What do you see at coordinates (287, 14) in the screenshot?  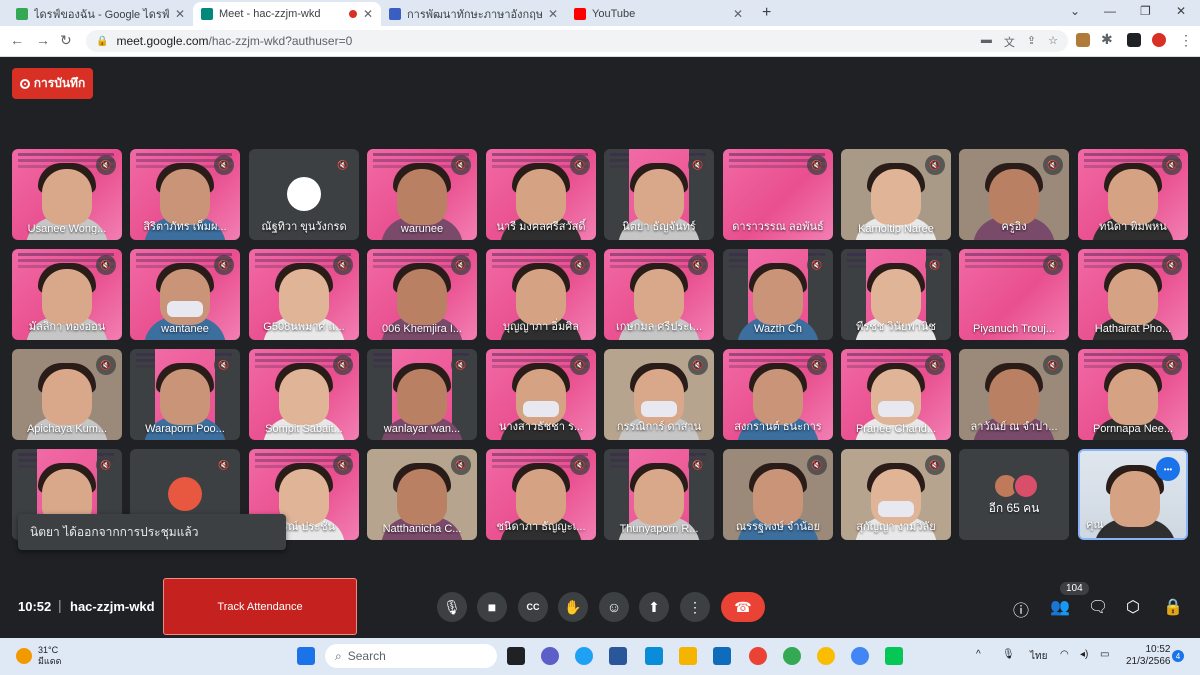 I see `tab-meet: Meet - hac-zzjm-wkd ✕` at bounding box center [287, 14].